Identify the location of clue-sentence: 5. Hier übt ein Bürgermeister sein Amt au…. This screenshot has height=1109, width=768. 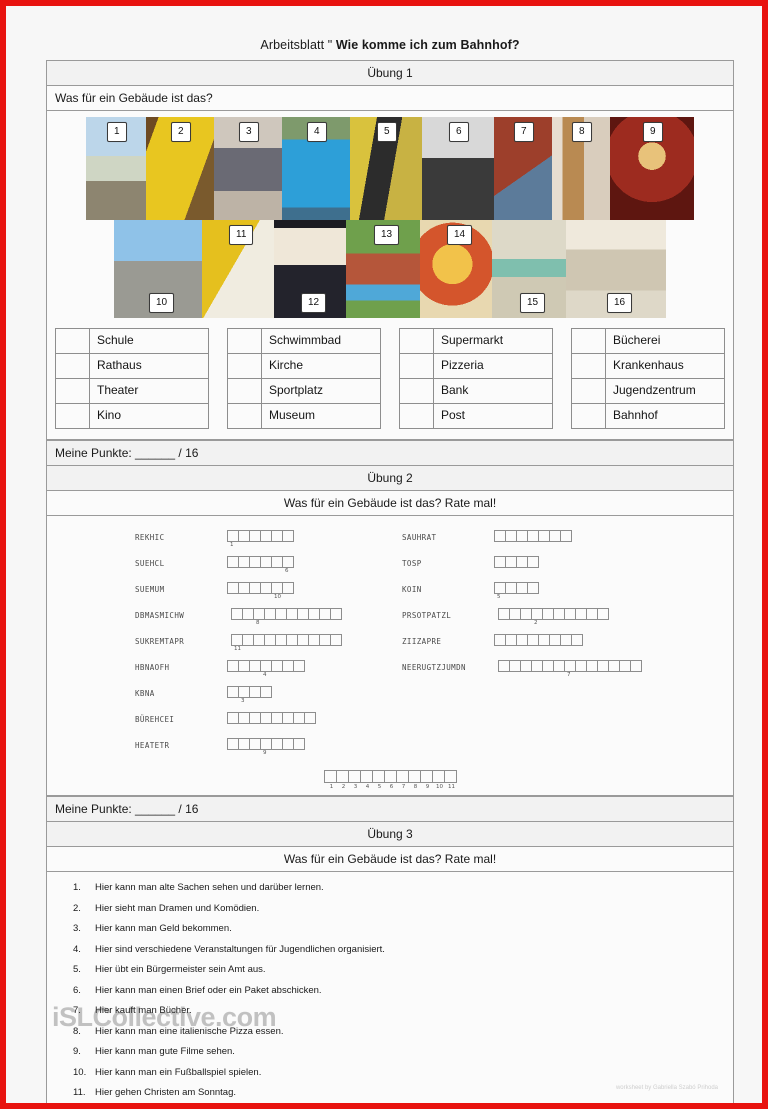
(403, 969).